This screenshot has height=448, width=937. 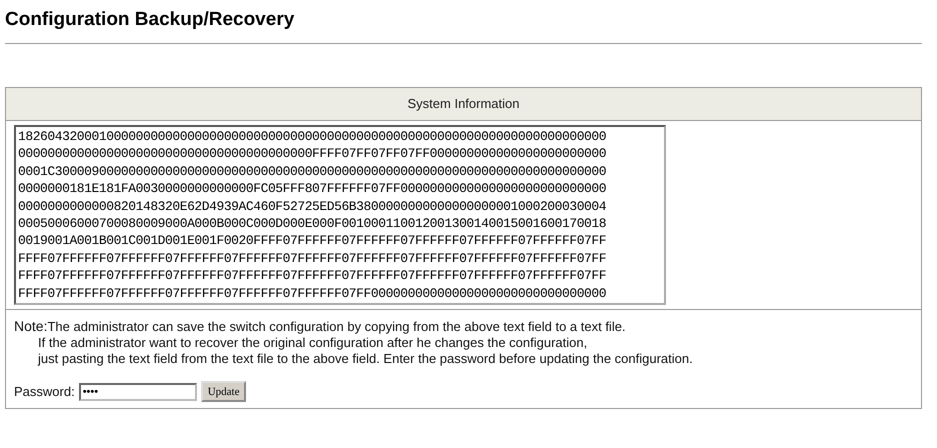 I want to click on note-text: If the administrator want to recover the original configuration after he changes the configuration,, so click(x=313, y=342).